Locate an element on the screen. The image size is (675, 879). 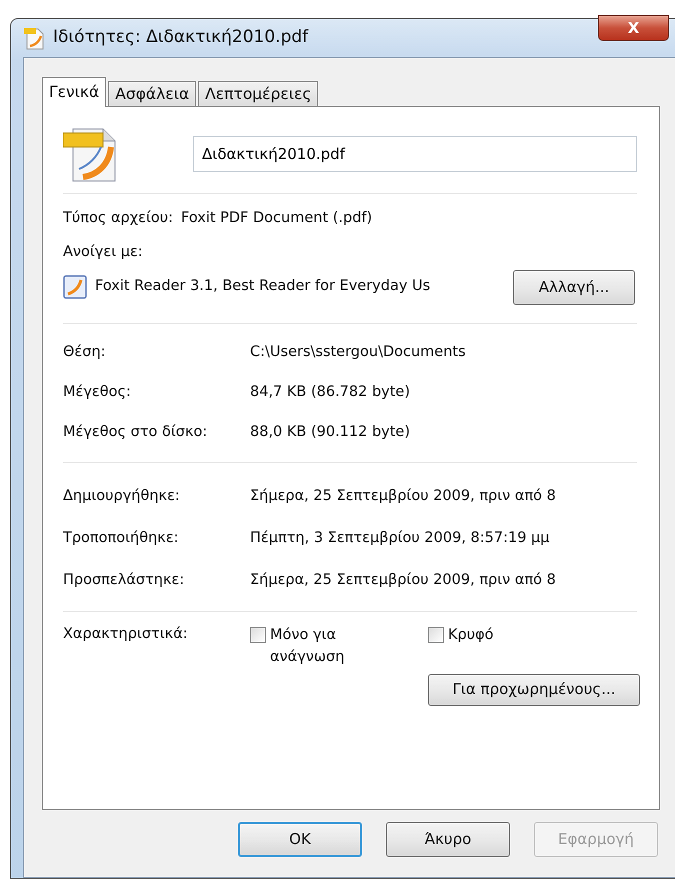
field-value: 84,7 KB (86.782 byte) is located at coordinates (331, 392).